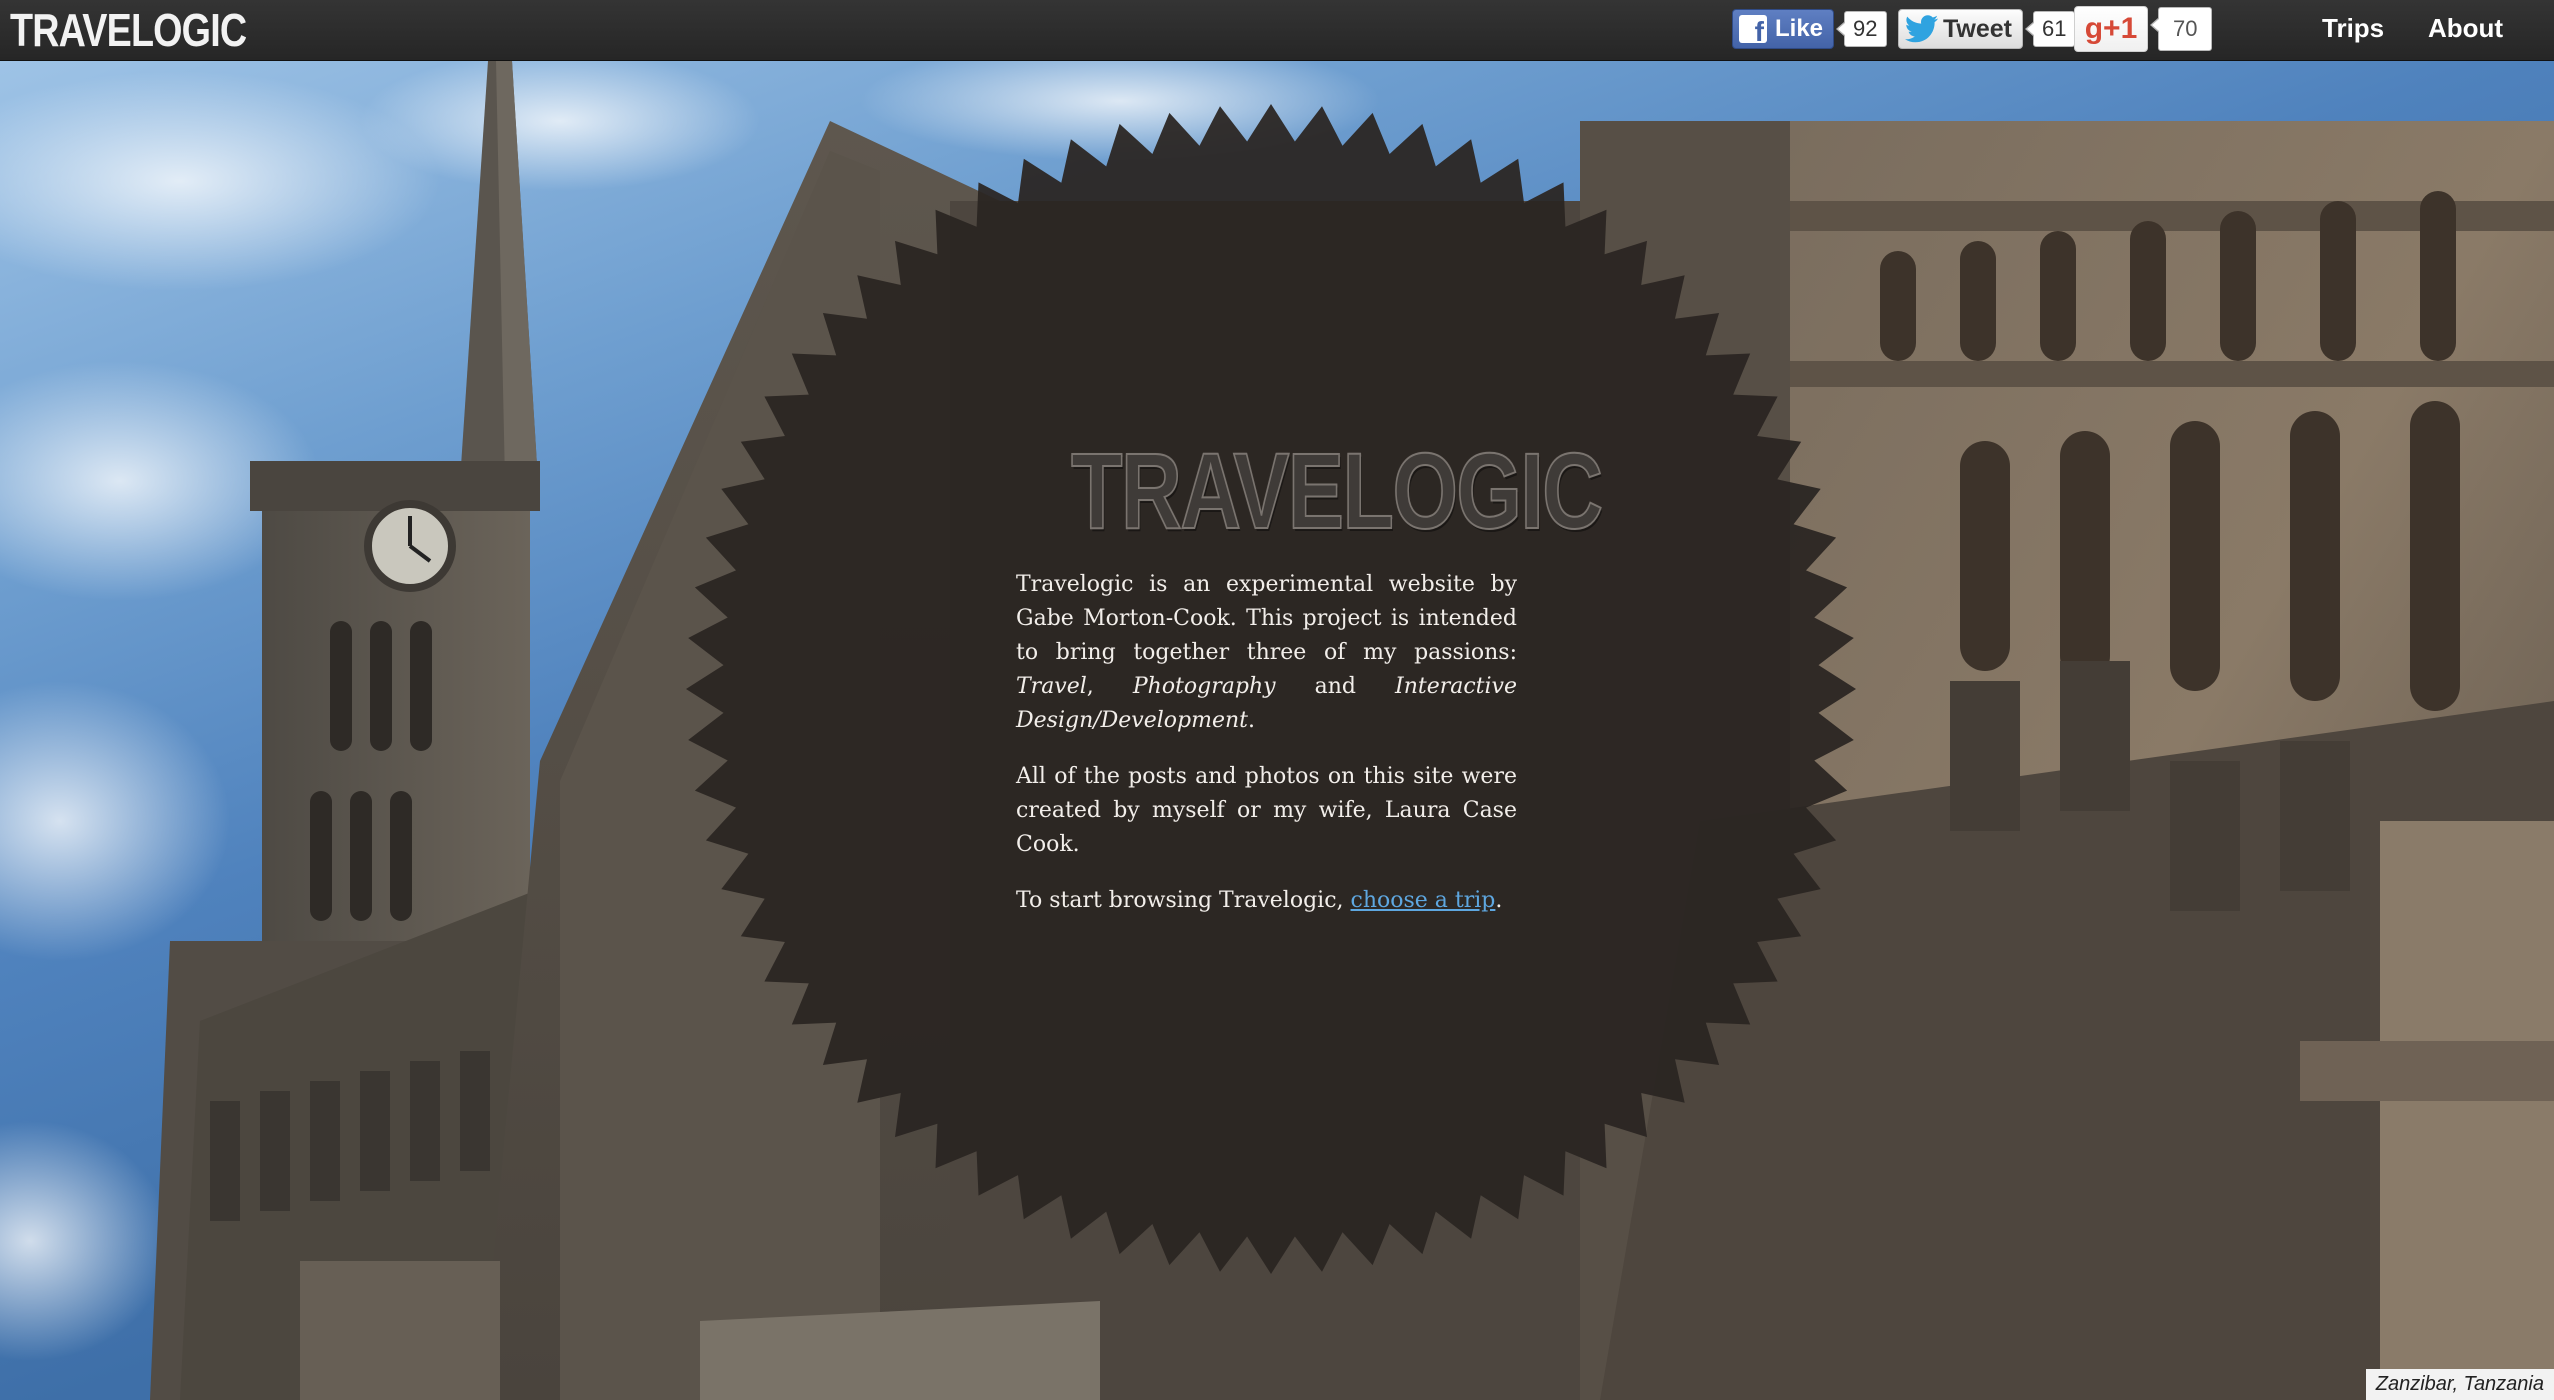  What do you see at coordinates (2465, 28) in the screenshot?
I see `nav-about-link: About` at bounding box center [2465, 28].